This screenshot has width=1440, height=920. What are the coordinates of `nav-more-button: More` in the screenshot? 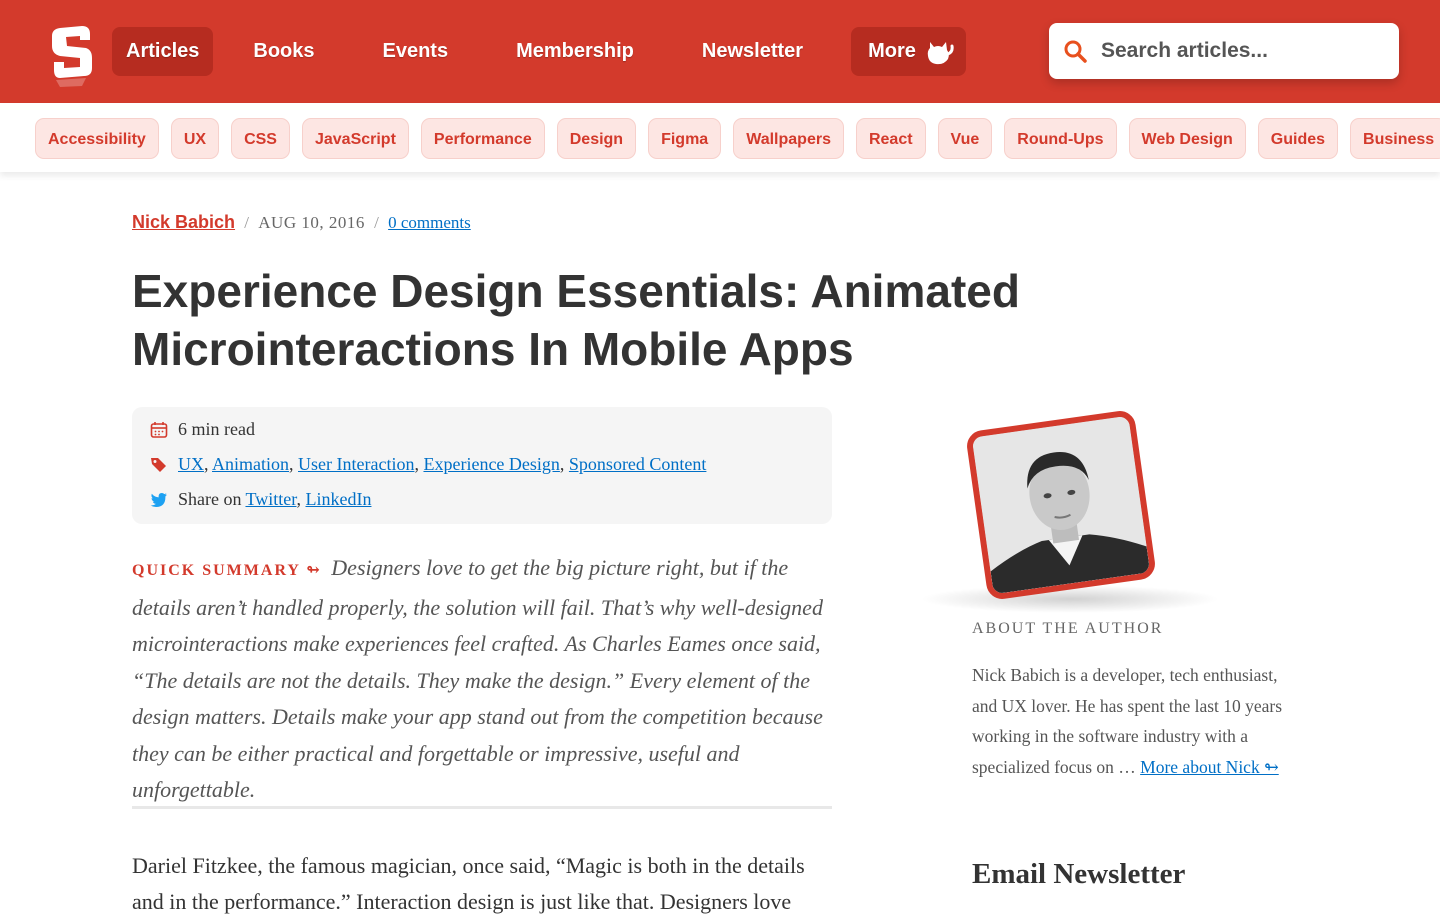 It's located at (908, 51).